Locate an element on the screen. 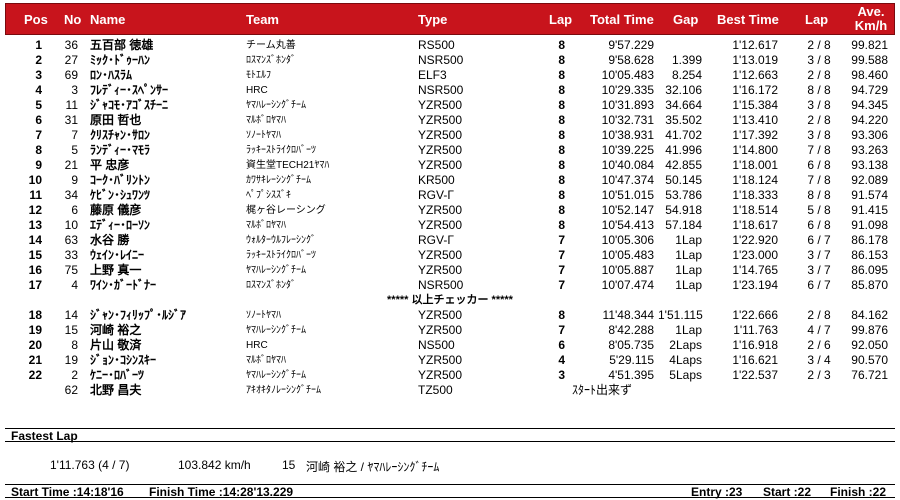 The height and width of the screenshot is (500, 900). cell-best: 1'22.920 is located at coordinates (755, 240).